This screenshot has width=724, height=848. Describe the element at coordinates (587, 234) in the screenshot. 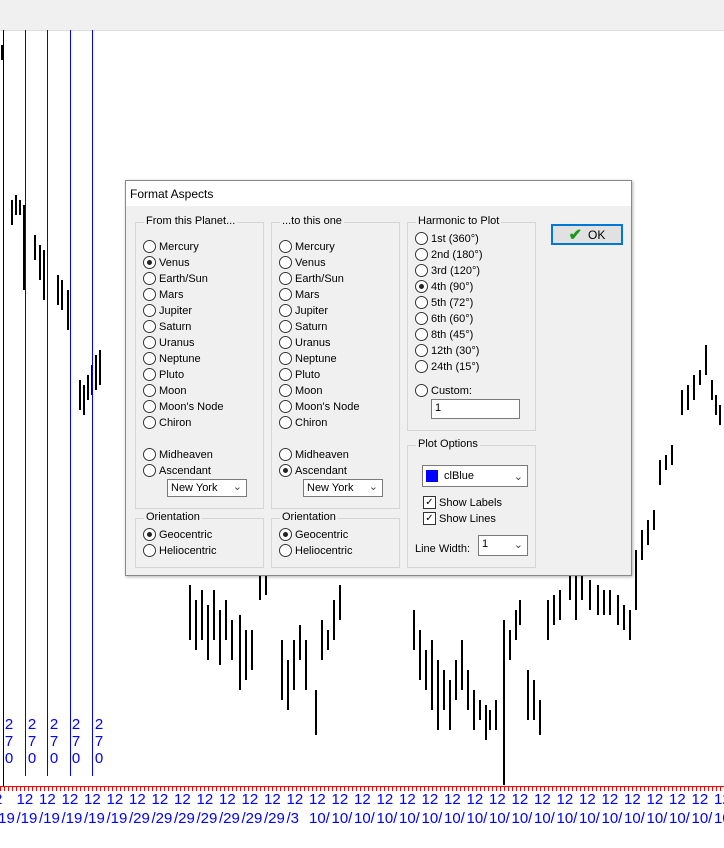

I see `ok-button: ✔ OK` at that location.